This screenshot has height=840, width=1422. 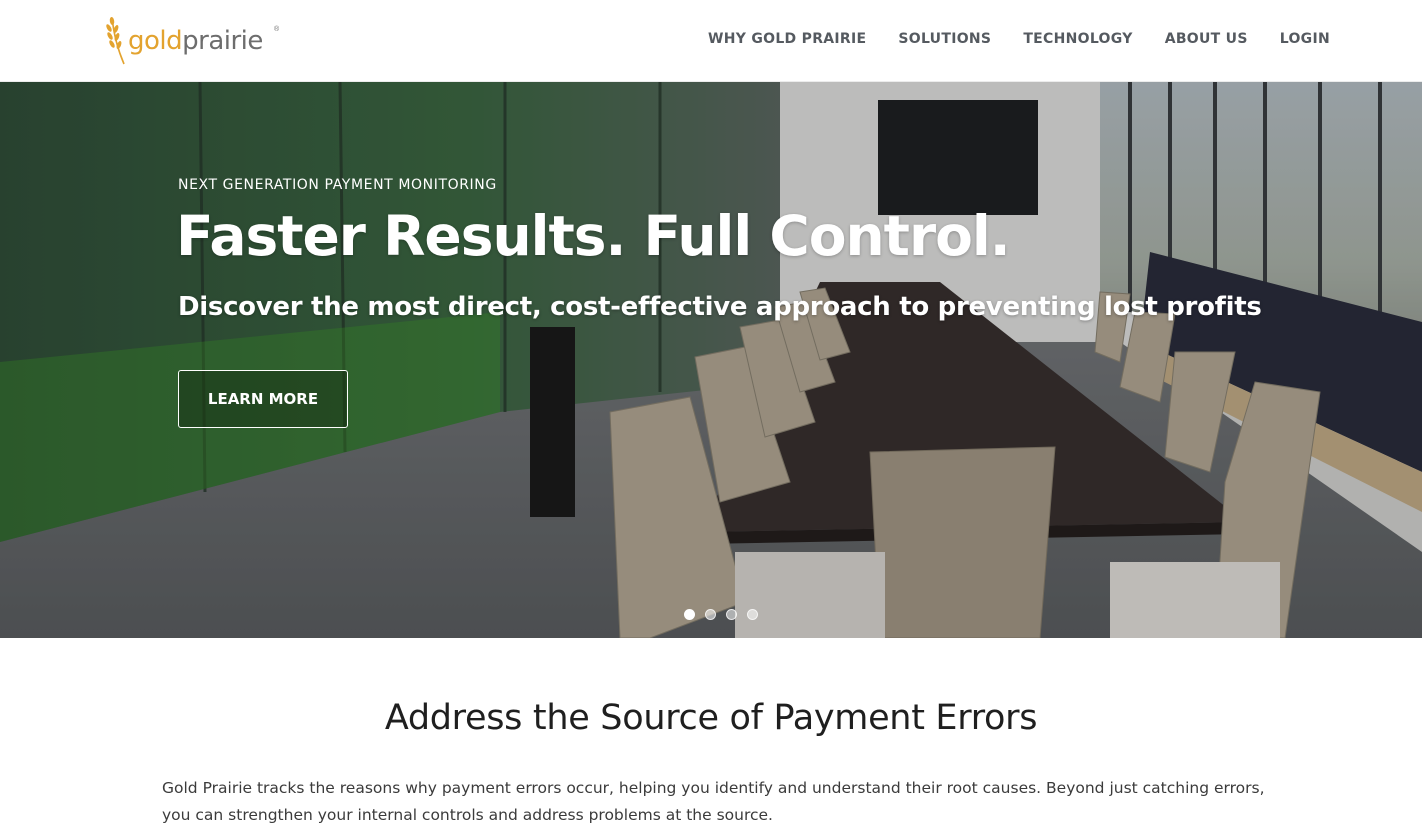 I want to click on nav-solutions: SOLUTIONS, so click(x=944, y=39).